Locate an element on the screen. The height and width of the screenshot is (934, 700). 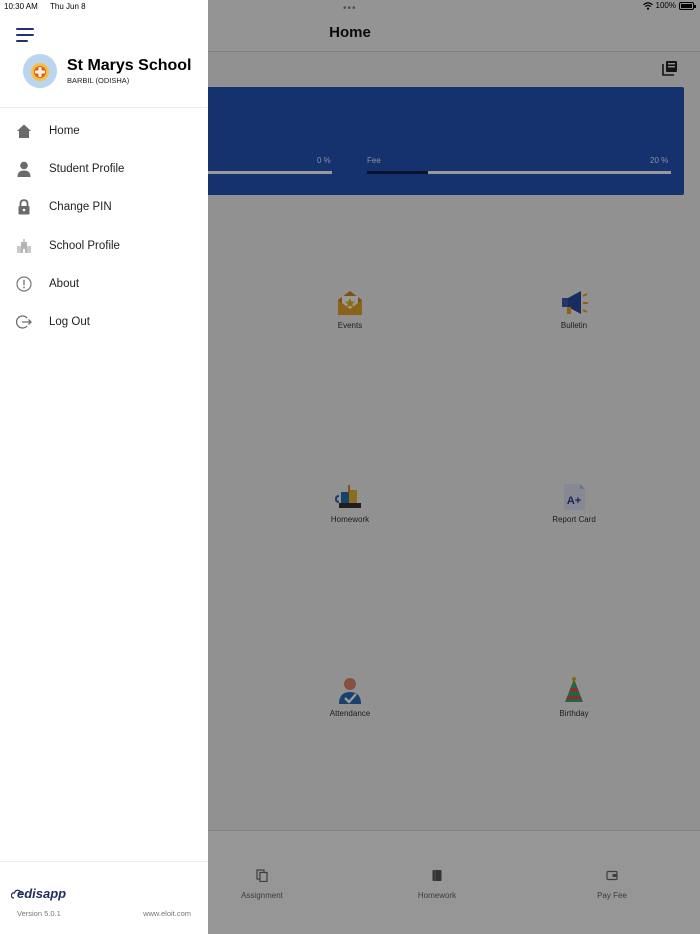
drawer-item-label: Student Profile is located at coordinates (87, 169).